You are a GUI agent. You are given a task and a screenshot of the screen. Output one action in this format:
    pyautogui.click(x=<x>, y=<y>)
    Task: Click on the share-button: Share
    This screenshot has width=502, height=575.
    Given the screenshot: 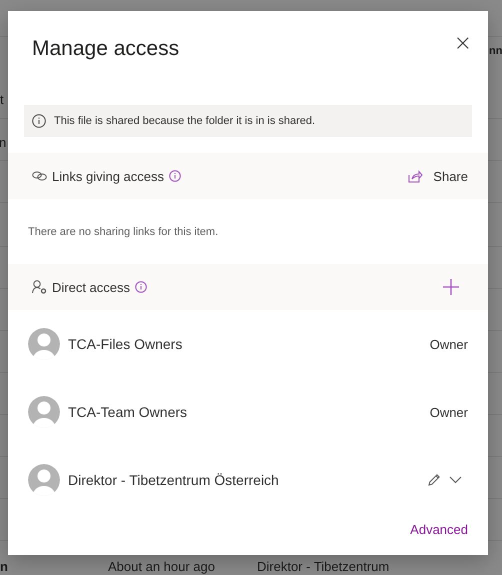 What is the action you would take?
    pyautogui.click(x=438, y=176)
    